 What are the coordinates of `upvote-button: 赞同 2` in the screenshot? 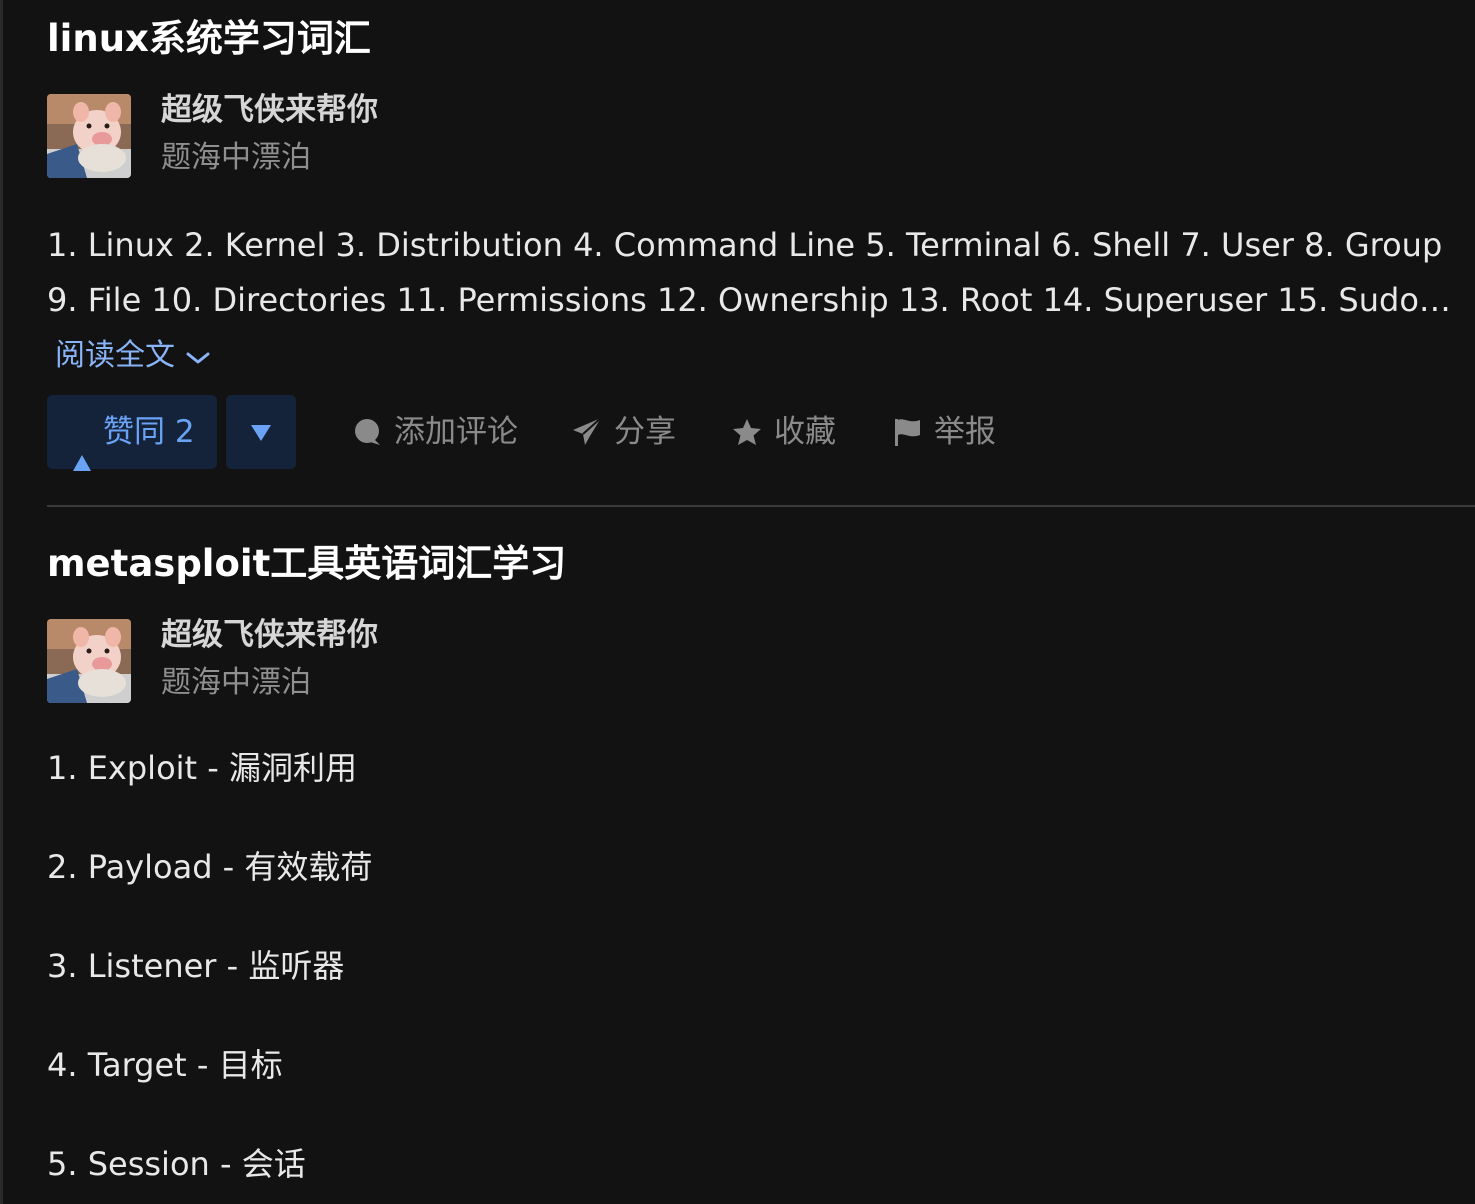 It's located at (132, 433).